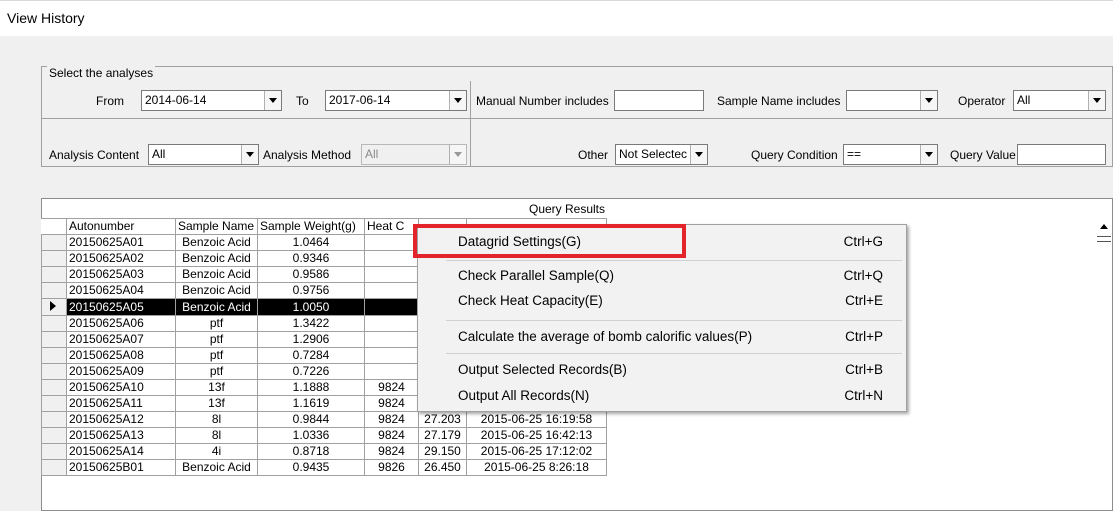 The height and width of the screenshot is (511, 1113). What do you see at coordinates (311, 451) in the screenshot?
I see `table-cell: 0.8718` at bounding box center [311, 451].